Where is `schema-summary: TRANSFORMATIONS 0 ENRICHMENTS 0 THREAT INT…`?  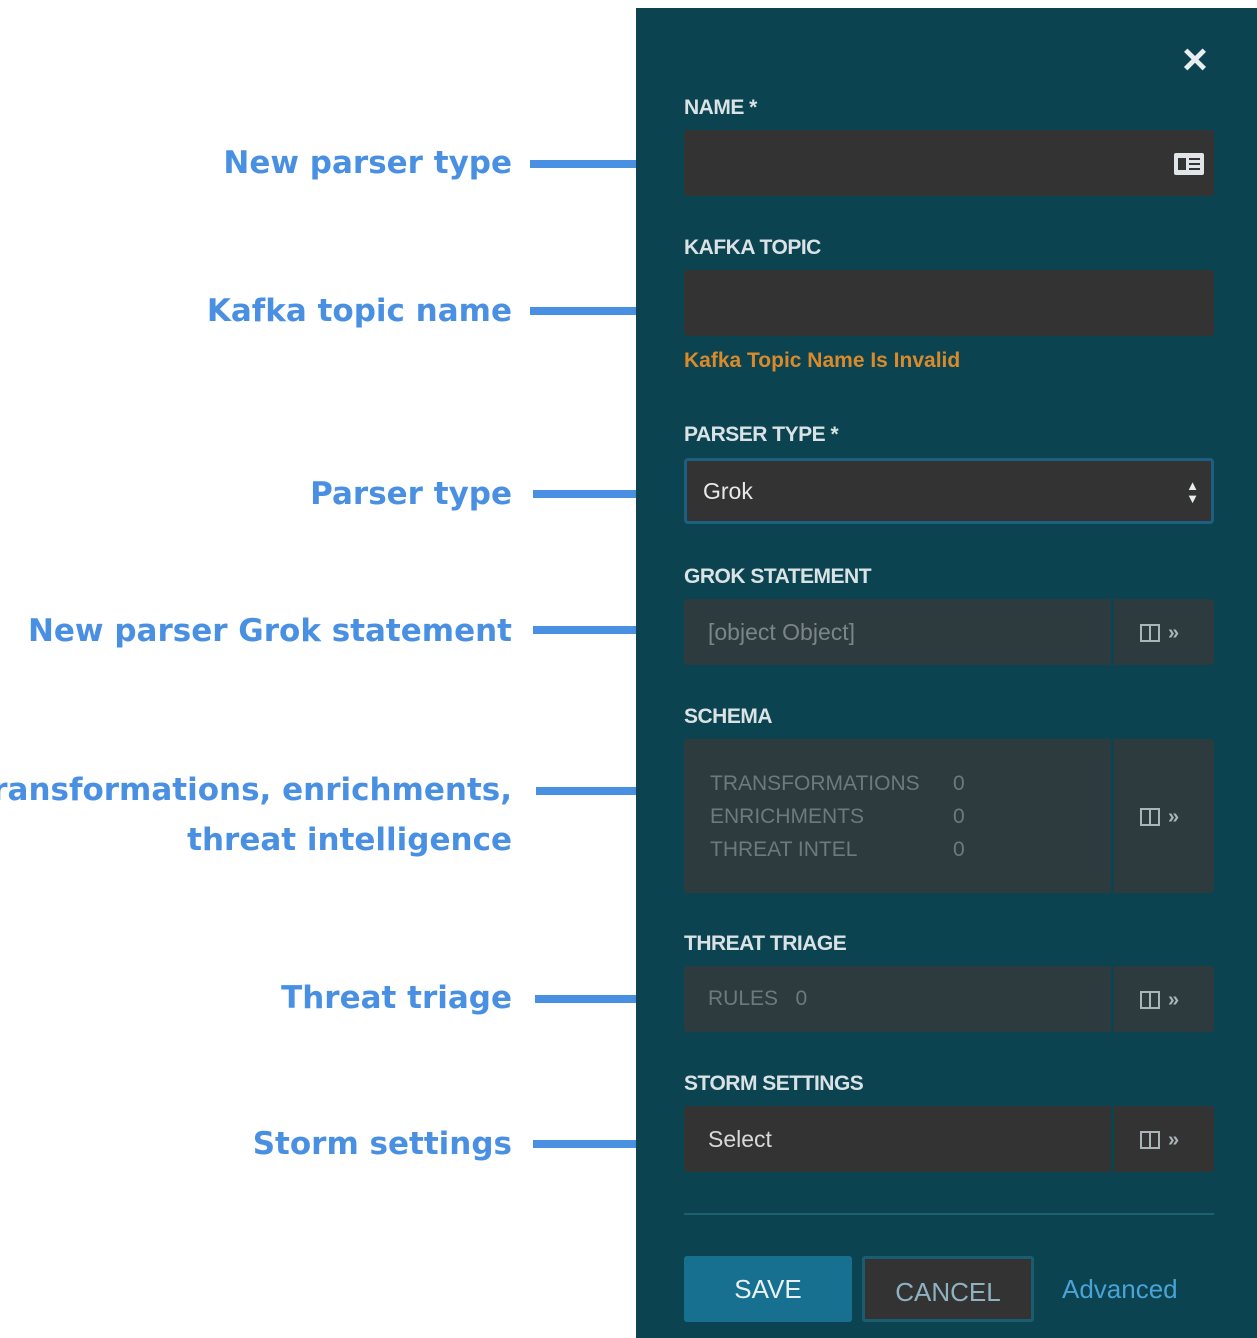 schema-summary: TRANSFORMATIONS 0 ENRICHMENTS 0 THREAT INT… is located at coordinates (837, 816).